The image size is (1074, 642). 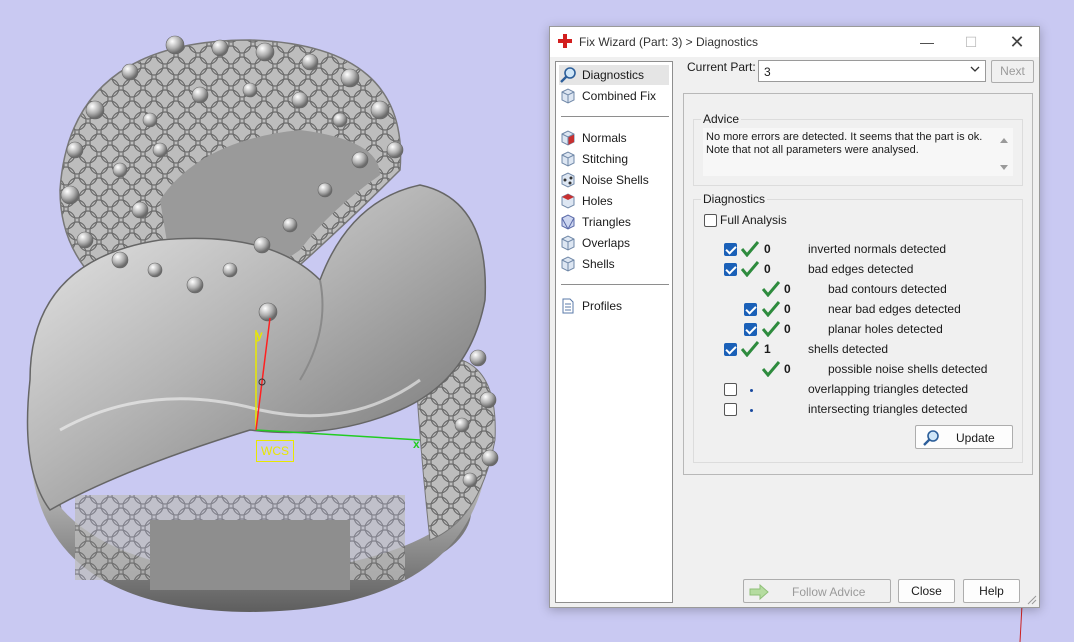 What do you see at coordinates (721, 67) in the screenshot?
I see `current-part-label: Current Part:` at bounding box center [721, 67].